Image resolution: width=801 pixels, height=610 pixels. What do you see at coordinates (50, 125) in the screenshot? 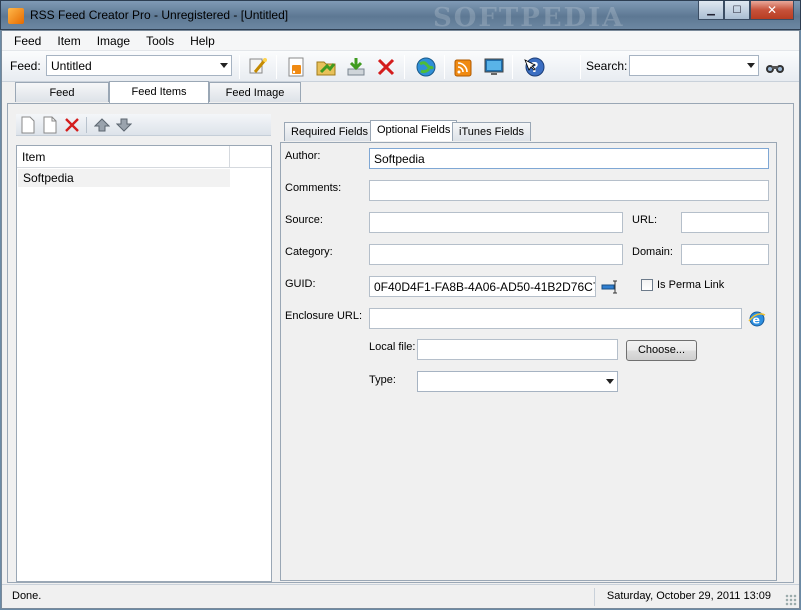
I see `copy-item-icon` at bounding box center [50, 125].